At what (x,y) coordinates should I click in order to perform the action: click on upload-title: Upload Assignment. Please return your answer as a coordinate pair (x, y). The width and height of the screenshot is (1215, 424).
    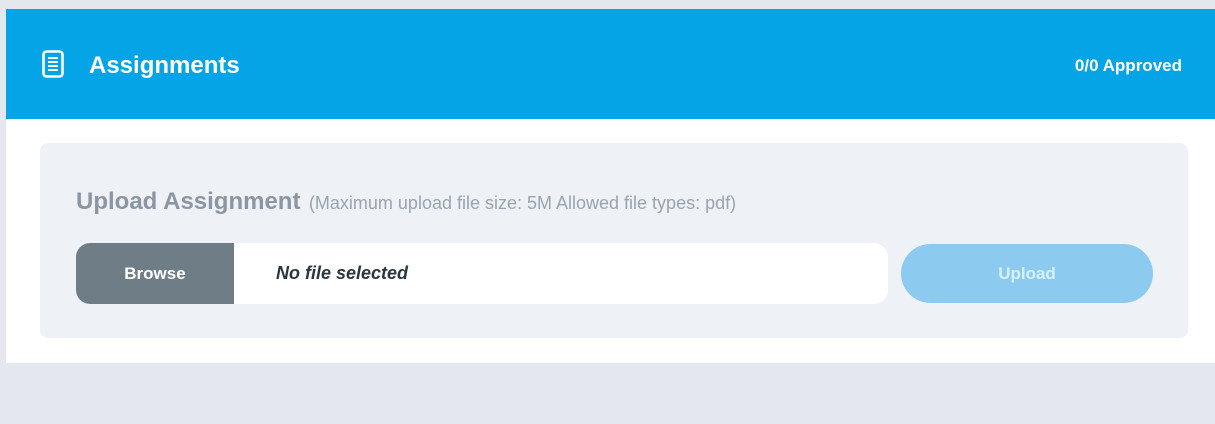
    Looking at the image, I should click on (188, 201).